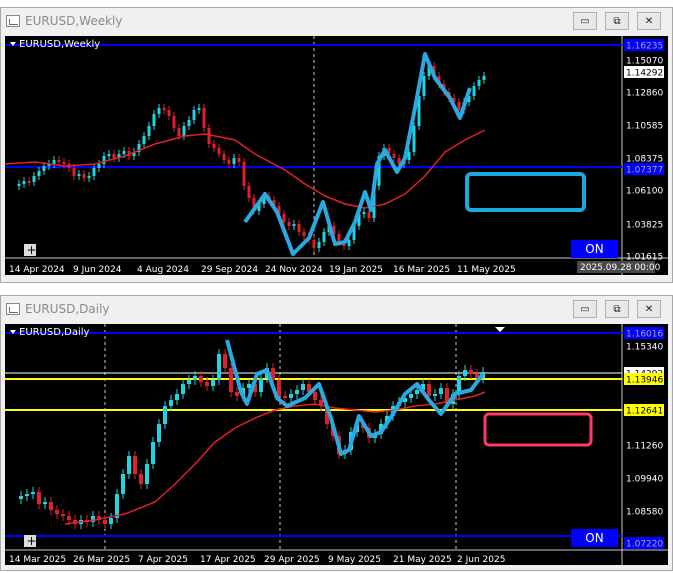 This screenshot has width=673, height=573. Describe the element at coordinates (644, 447) in the screenshot. I see `daily-price-label: 1.11260` at that location.